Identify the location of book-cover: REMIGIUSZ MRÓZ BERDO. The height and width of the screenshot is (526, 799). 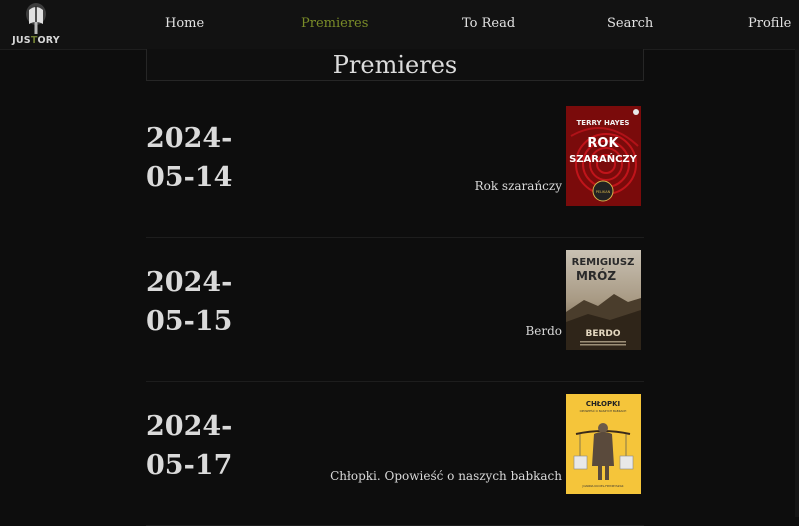
(603, 300).